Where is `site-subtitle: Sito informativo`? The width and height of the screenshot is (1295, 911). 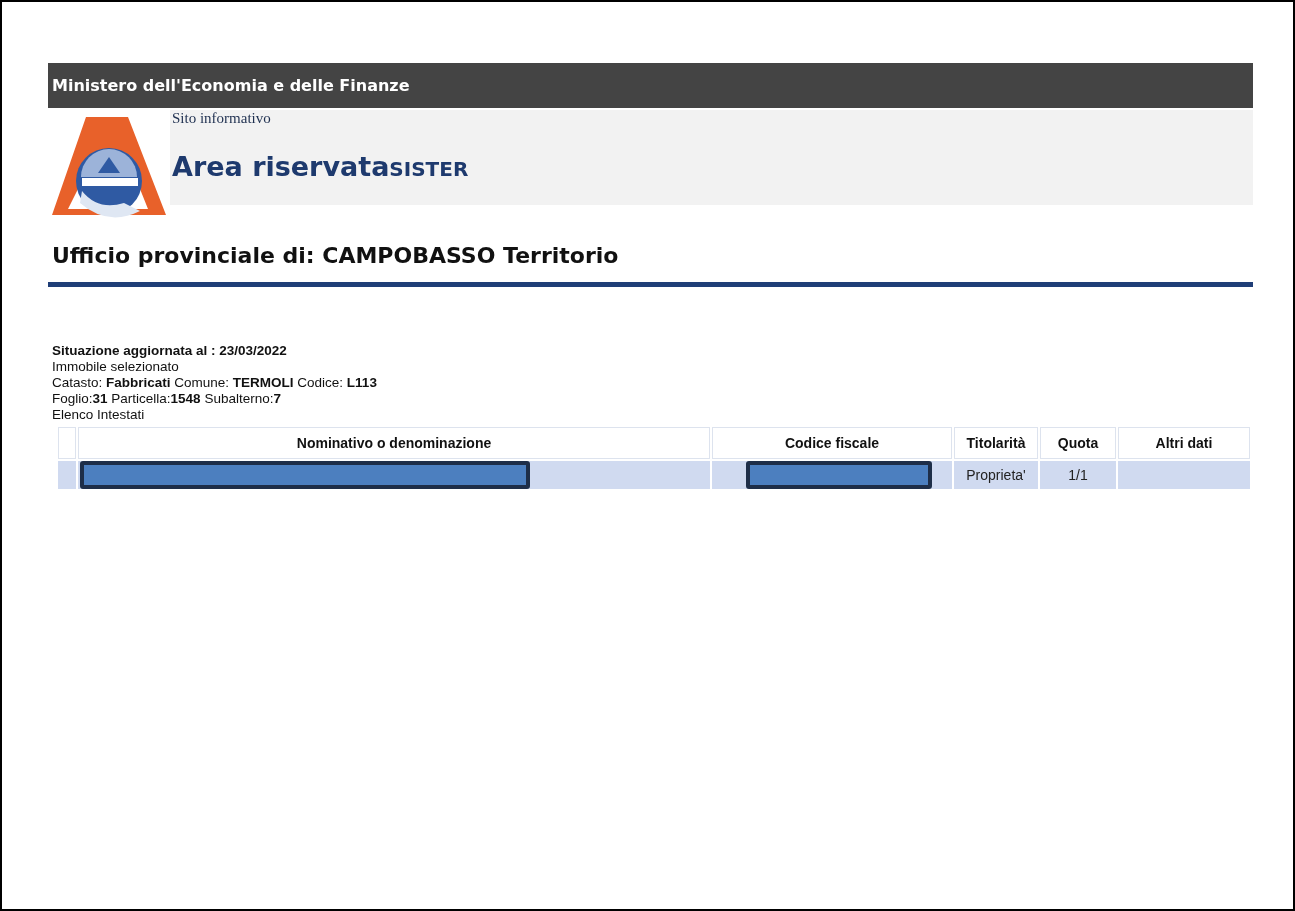 site-subtitle: Sito informativo is located at coordinates (222, 118).